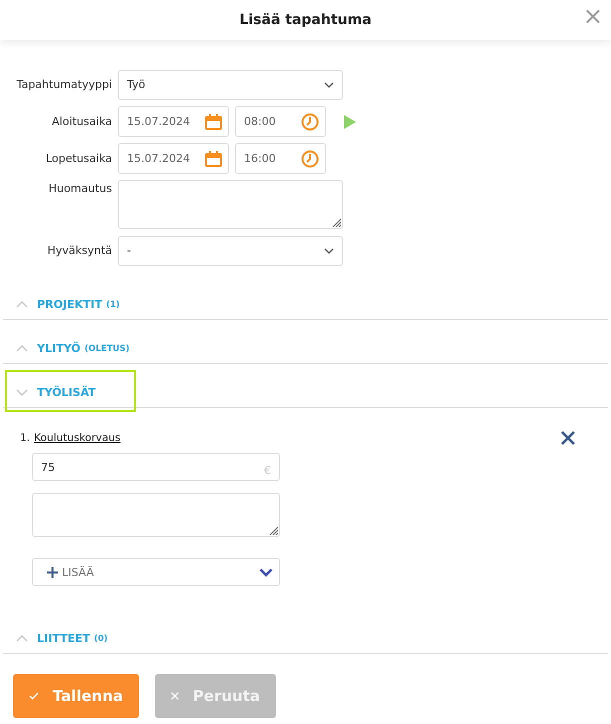  What do you see at coordinates (175, 696) in the screenshot?
I see `close-icon` at bounding box center [175, 696].